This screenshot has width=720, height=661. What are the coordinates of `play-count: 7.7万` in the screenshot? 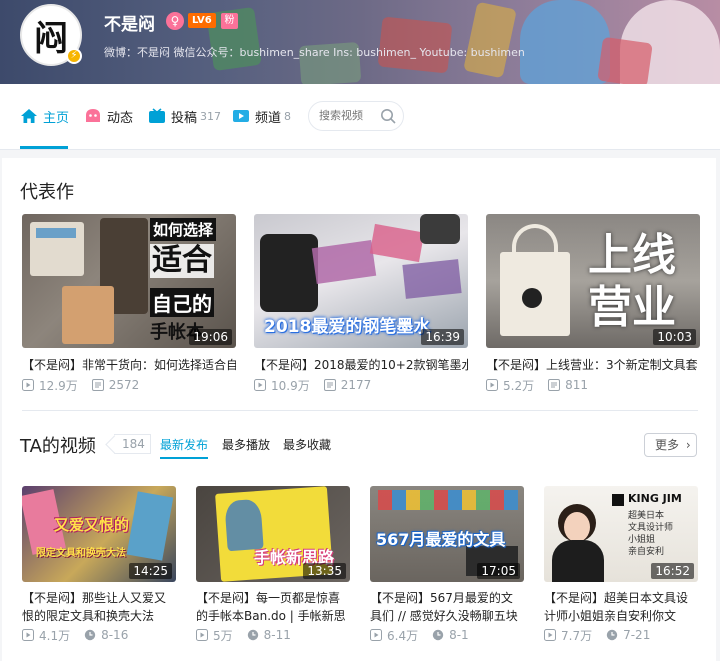 It's located at (577, 635).